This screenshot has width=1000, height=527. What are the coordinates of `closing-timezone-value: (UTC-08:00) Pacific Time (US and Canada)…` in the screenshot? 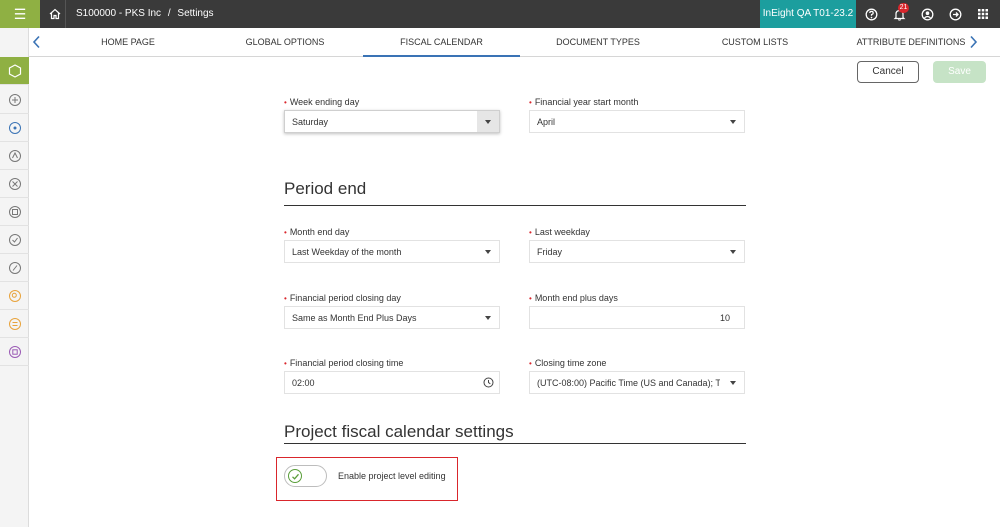 It's located at (628, 383).